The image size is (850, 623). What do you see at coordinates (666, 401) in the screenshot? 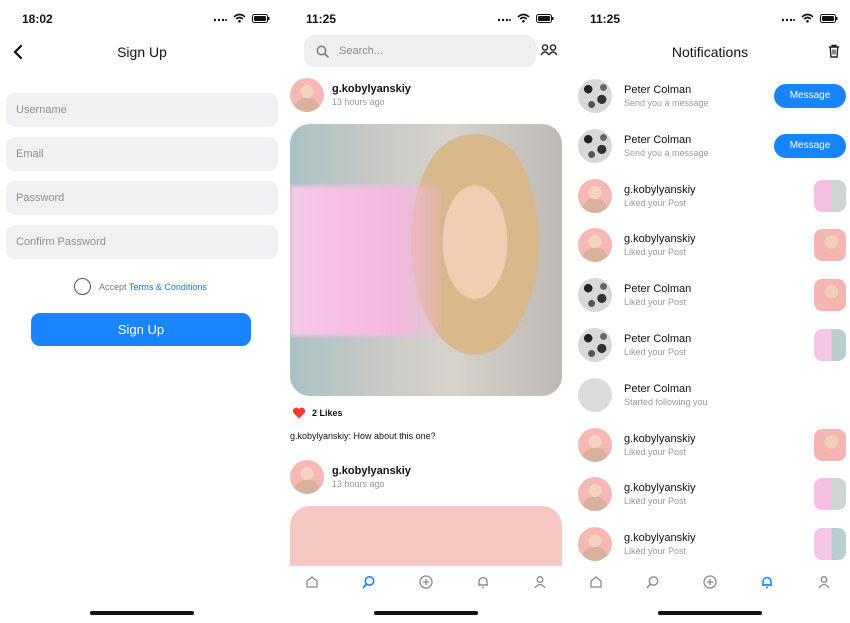
I see `notification-detail: Started following you` at bounding box center [666, 401].